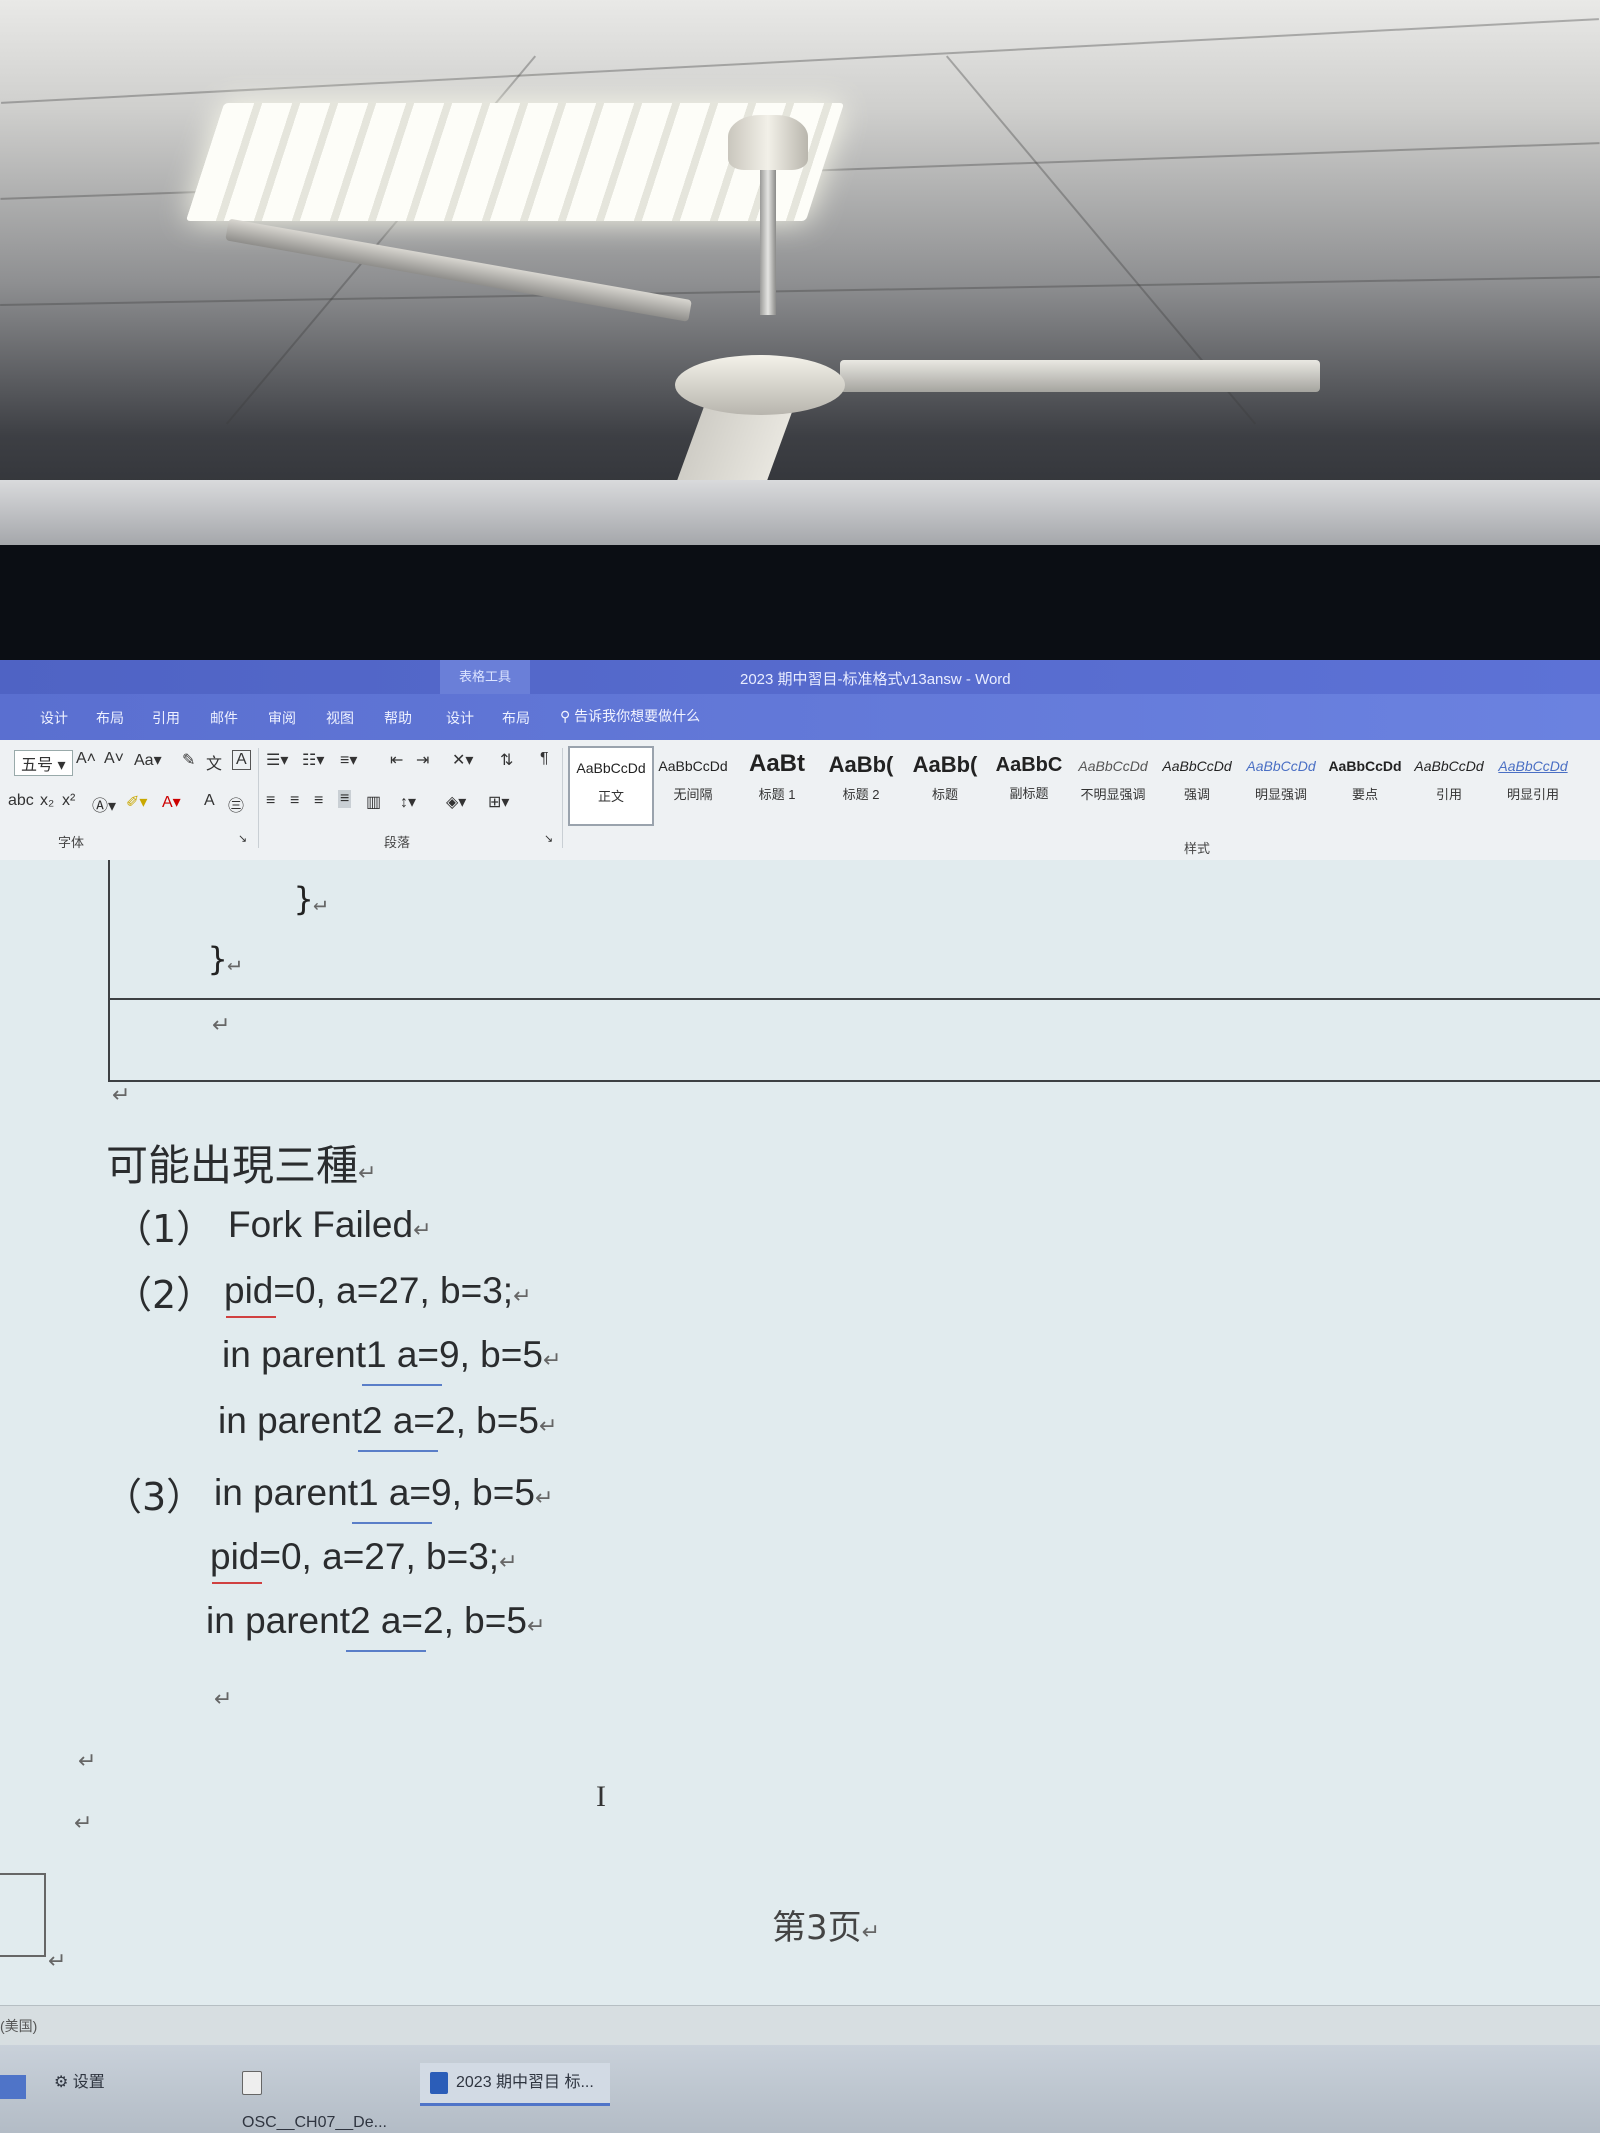  I want to click on style-name: 标题 2, so click(861, 794).